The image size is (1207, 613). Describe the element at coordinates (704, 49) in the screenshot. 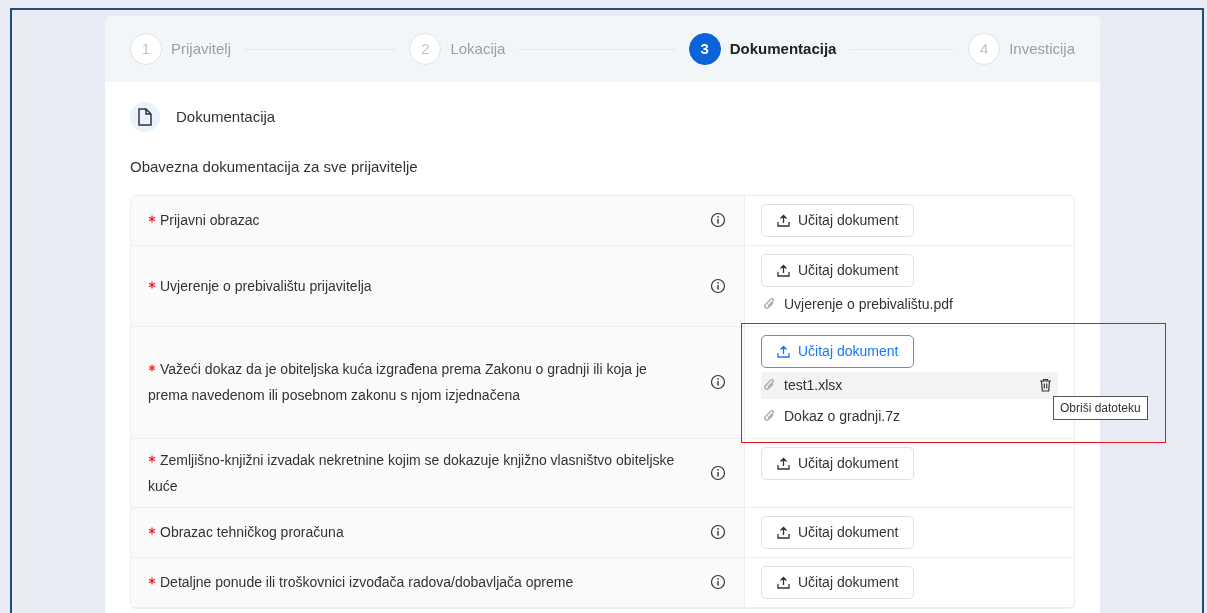

I see `step-number: 3` at that location.